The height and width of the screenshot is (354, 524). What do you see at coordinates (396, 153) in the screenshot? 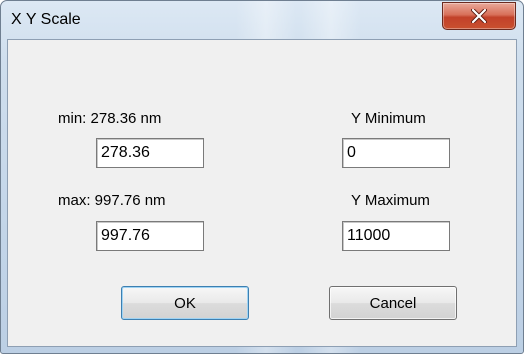
I see `y-min-input` at bounding box center [396, 153].